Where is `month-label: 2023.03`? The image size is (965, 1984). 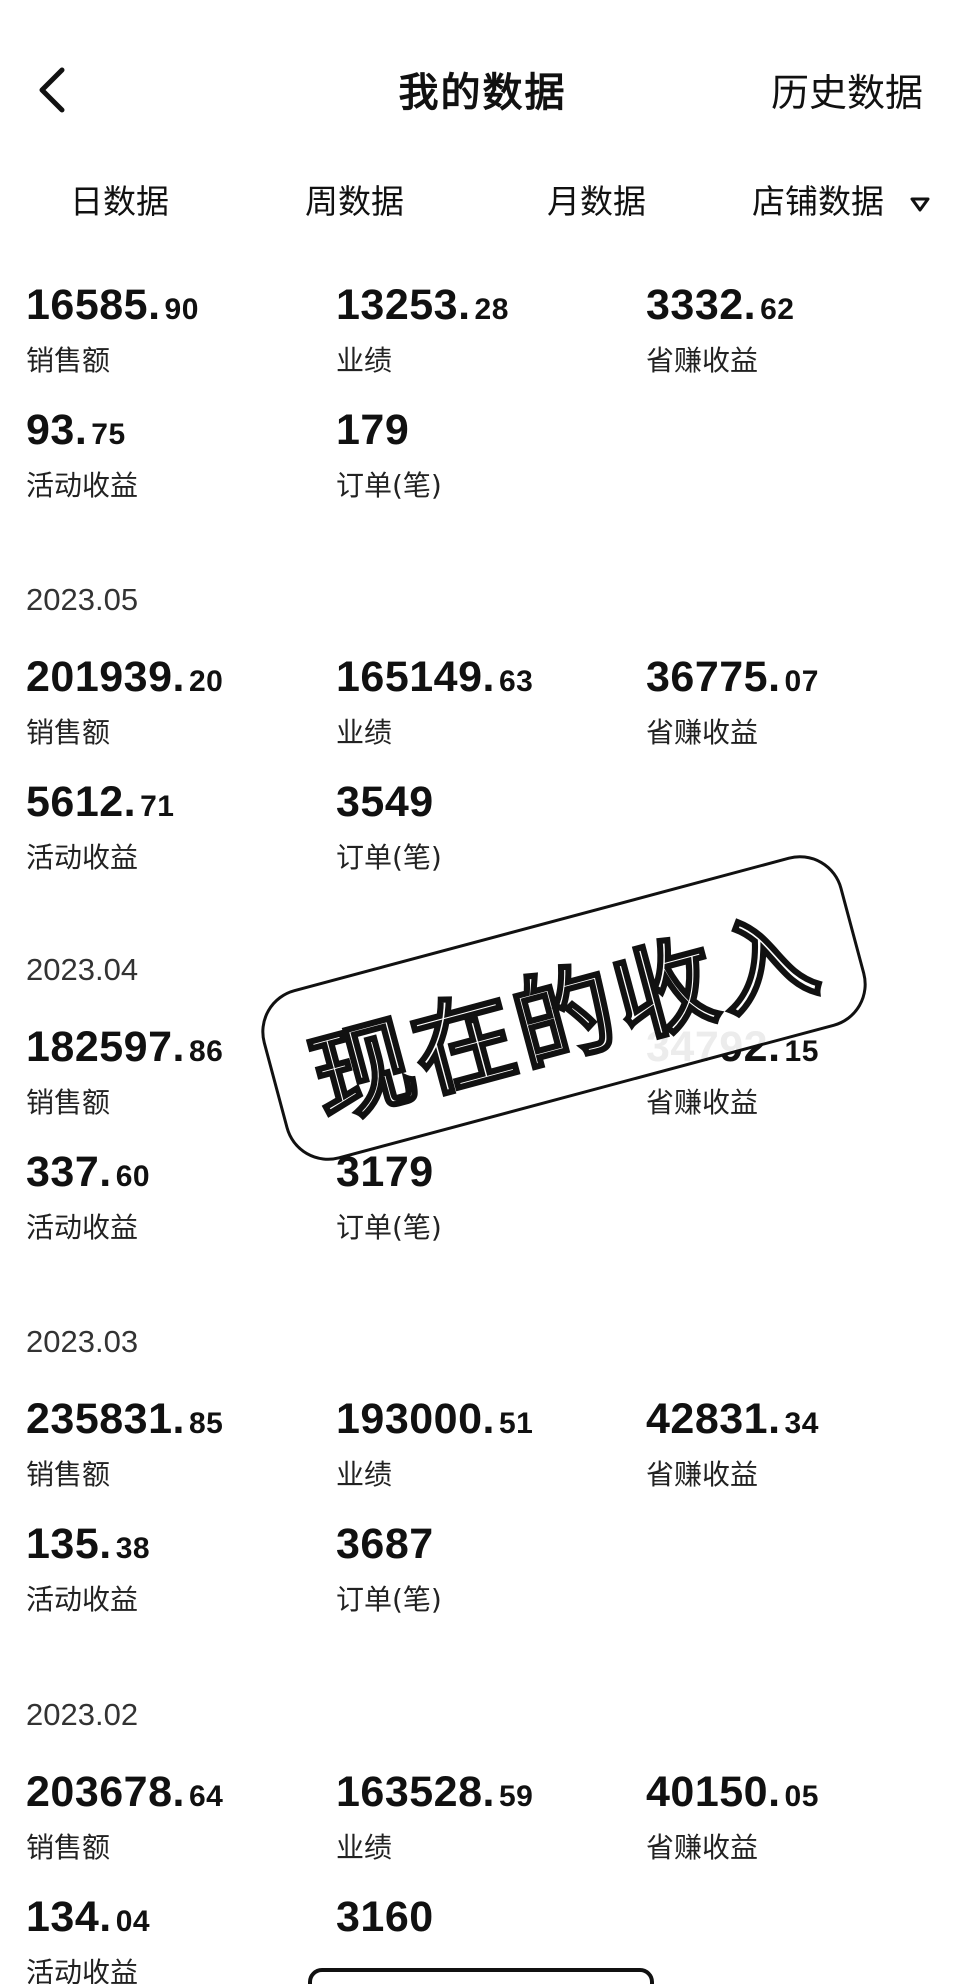
month-label: 2023.03 is located at coordinates (82, 1341).